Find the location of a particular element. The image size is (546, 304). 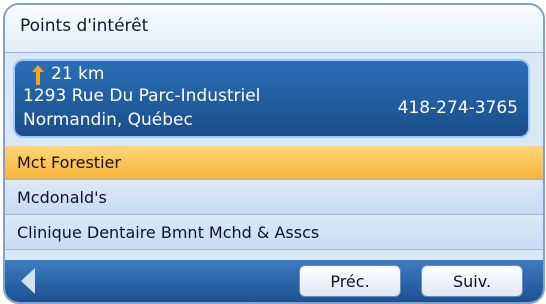

address-line-1: 1293 Rue Du Parc-Industriel is located at coordinates (142, 96).